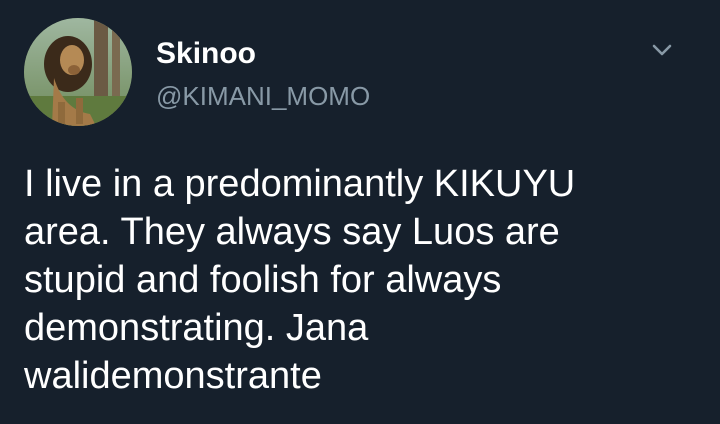  What do you see at coordinates (263, 96) in the screenshot?
I see `user-handle: @KIMANI_MOMO` at bounding box center [263, 96].